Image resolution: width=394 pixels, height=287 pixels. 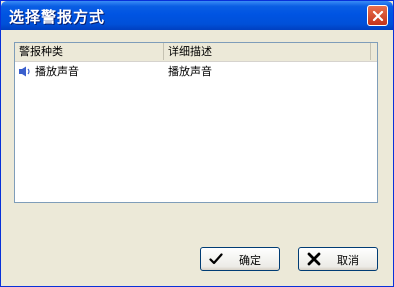 What do you see at coordinates (314, 259) in the screenshot?
I see `x-icon` at bounding box center [314, 259].